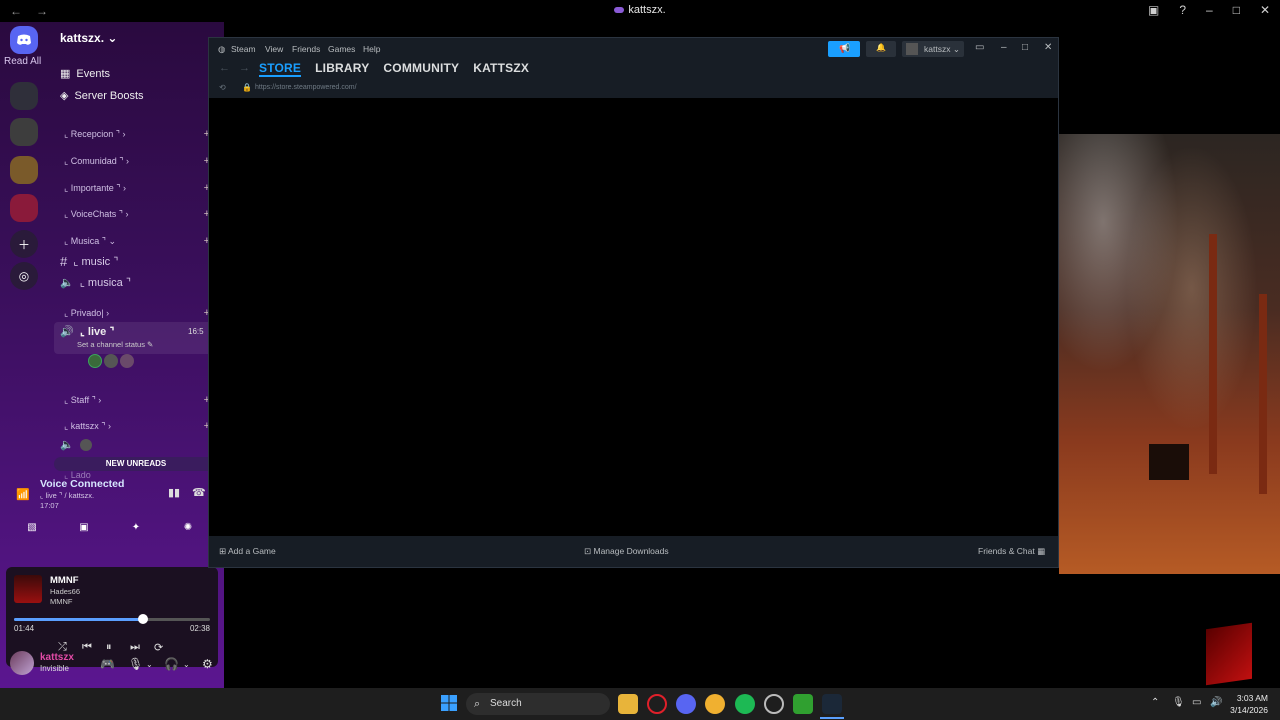 The height and width of the screenshot is (720, 1280). What do you see at coordinates (224, 68) in the screenshot?
I see `back-arrow-icon: ←` at bounding box center [224, 68].